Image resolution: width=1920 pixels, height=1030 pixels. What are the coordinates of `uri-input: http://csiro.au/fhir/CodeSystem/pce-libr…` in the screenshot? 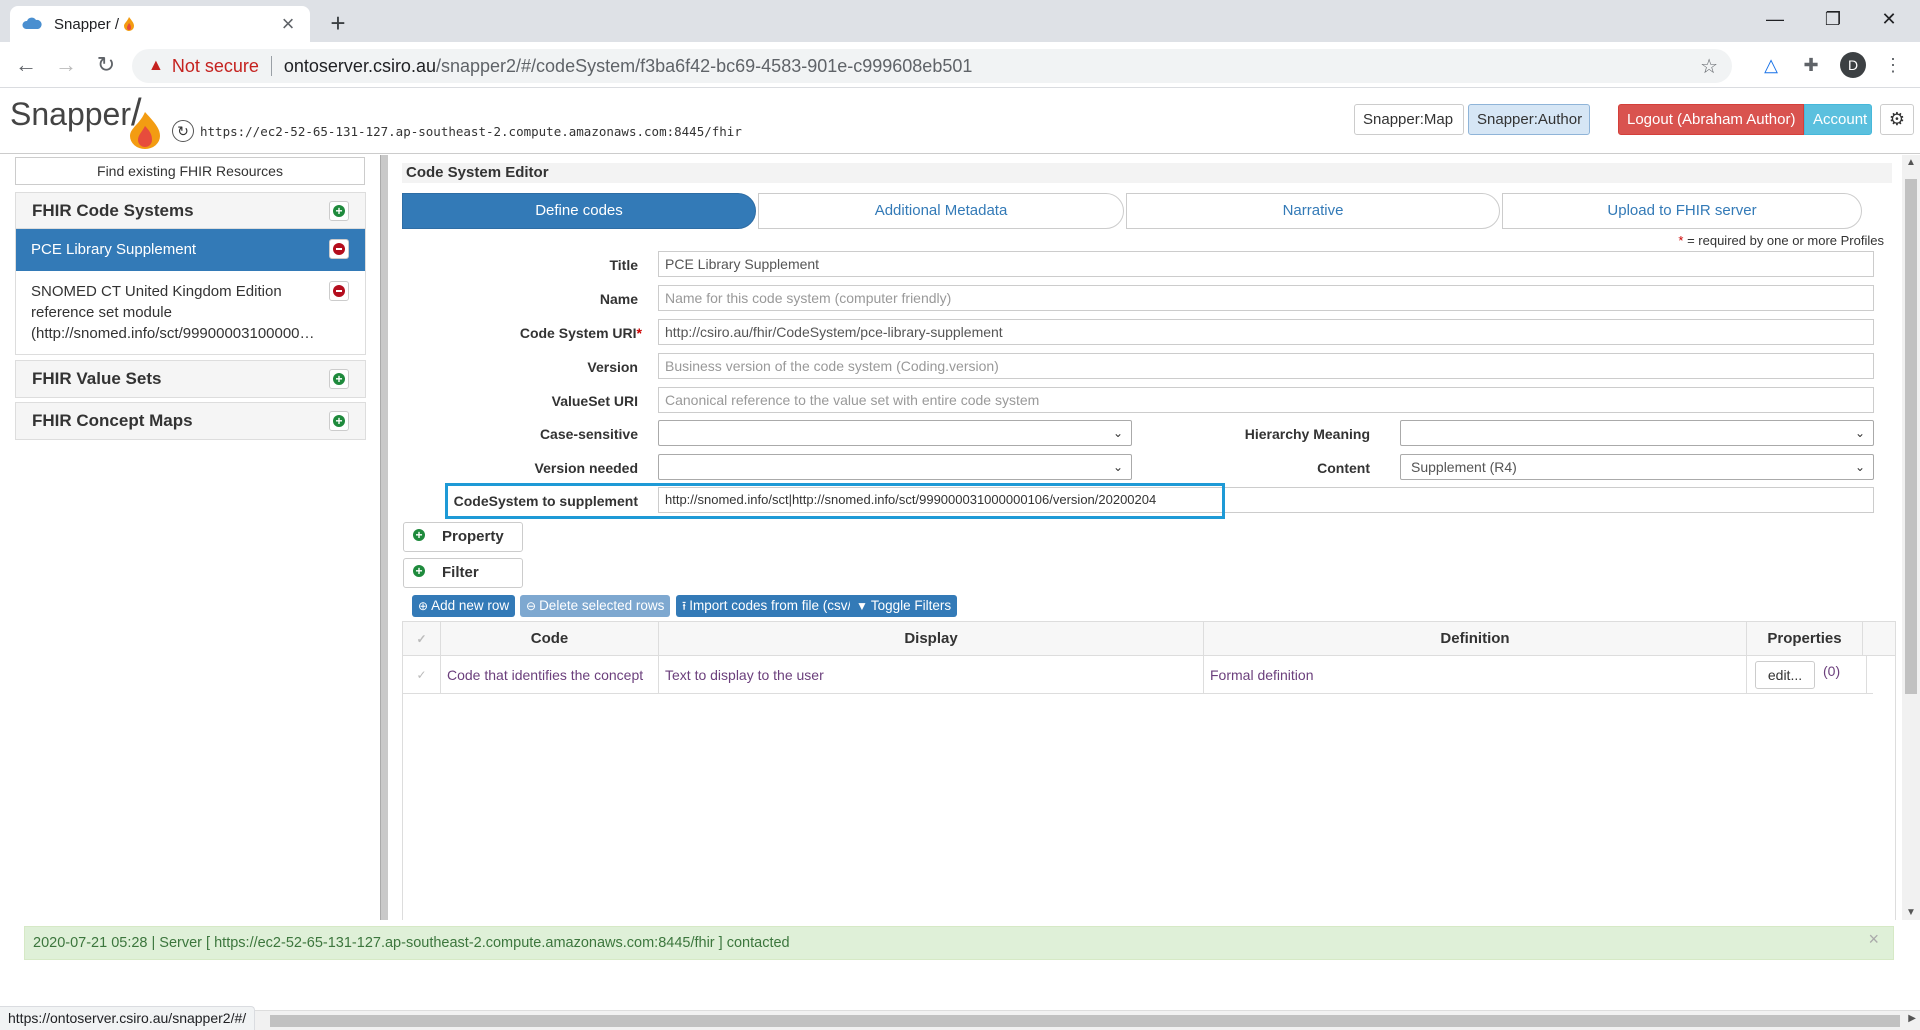 It's located at (1266, 332).